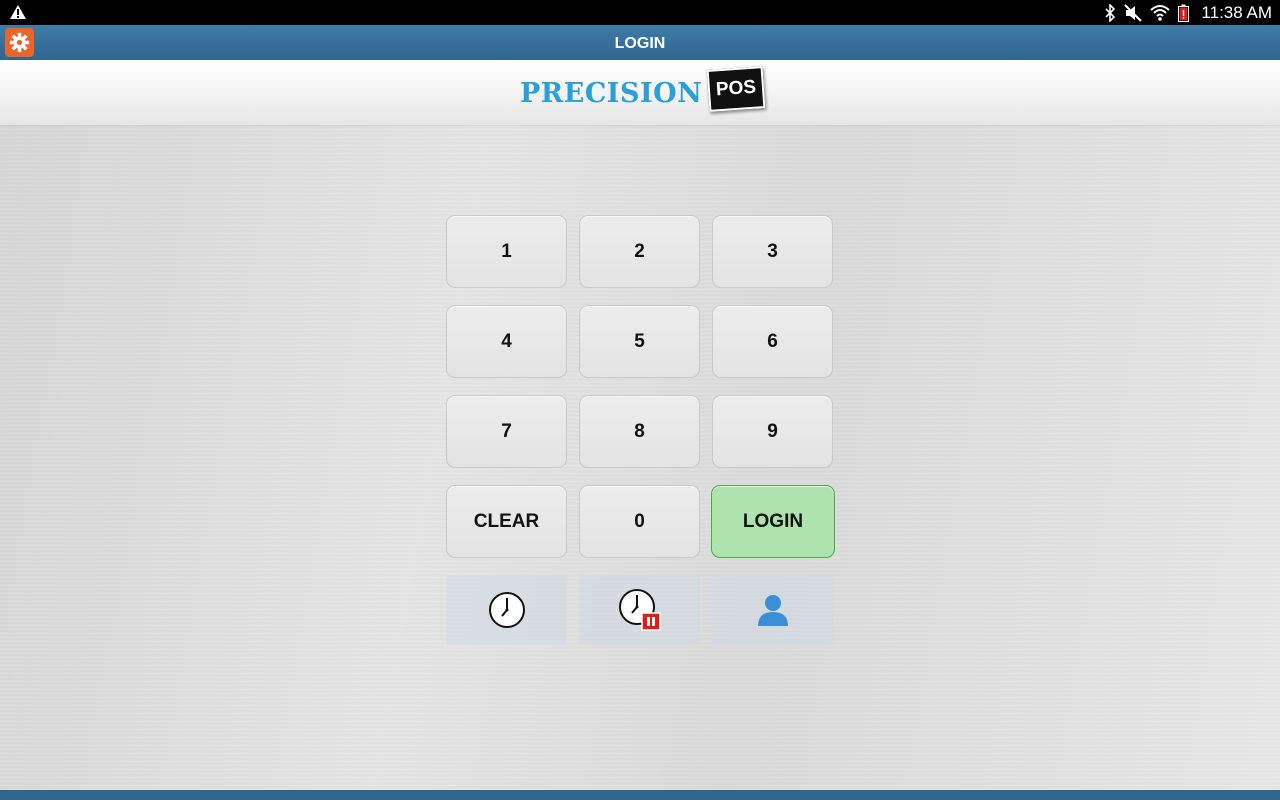 The image size is (1280, 800). I want to click on gear-icon, so click(19, 42).